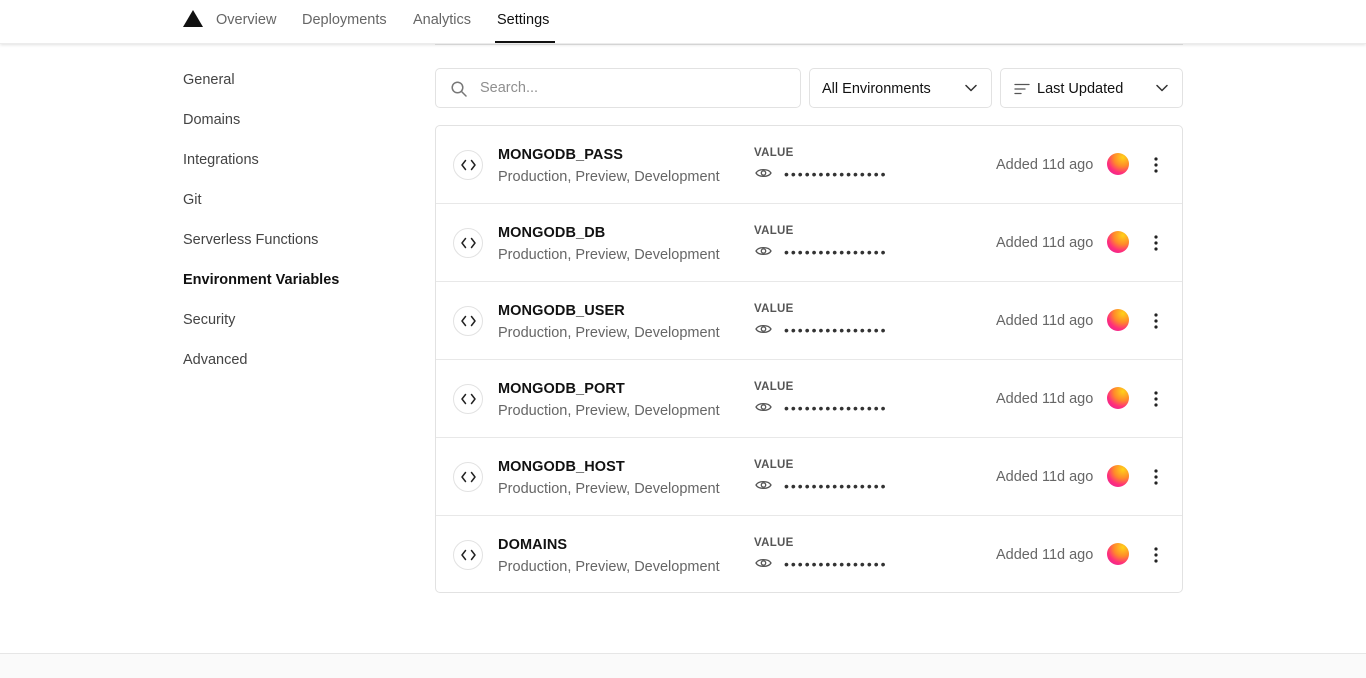 This screenshot has height=678, width=1366. I want to click on variable-name: MONGODB_PASS, so click(561, 155).